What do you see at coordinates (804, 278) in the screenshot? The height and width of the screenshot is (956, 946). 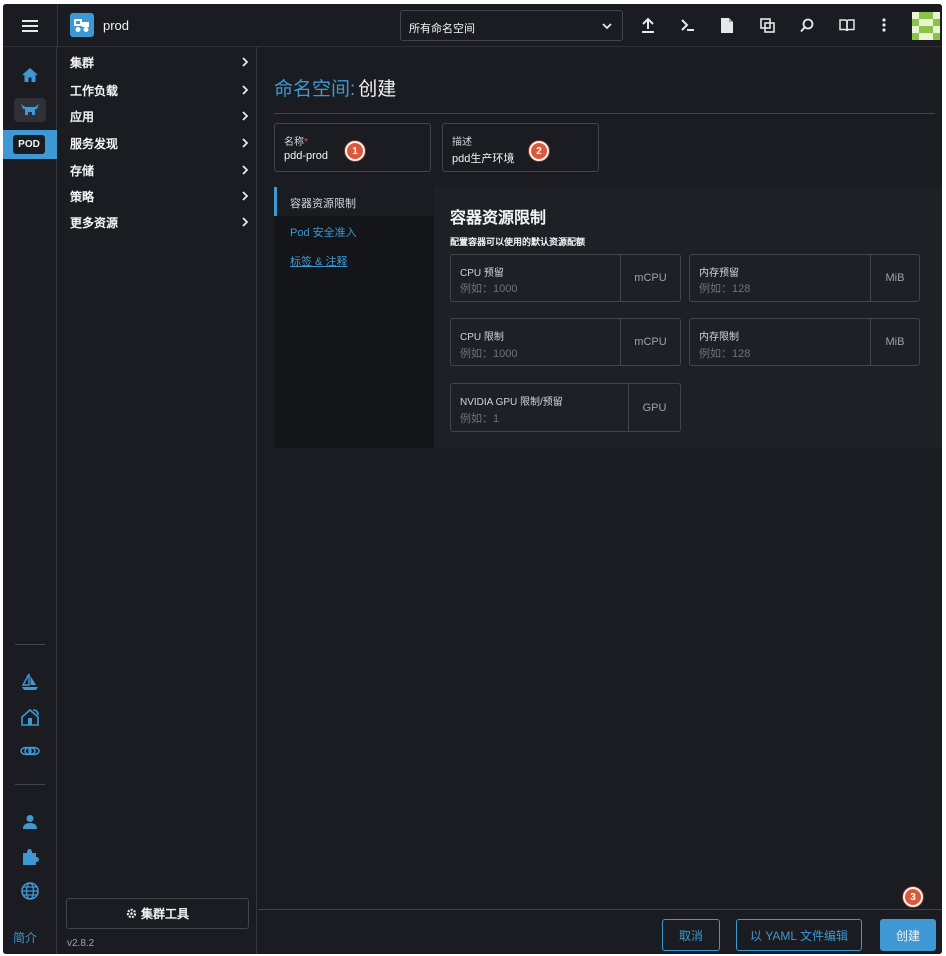 I see `memory-reservation-field: 内存预留 例如：128 MiB` at bounding box center [804, 278].